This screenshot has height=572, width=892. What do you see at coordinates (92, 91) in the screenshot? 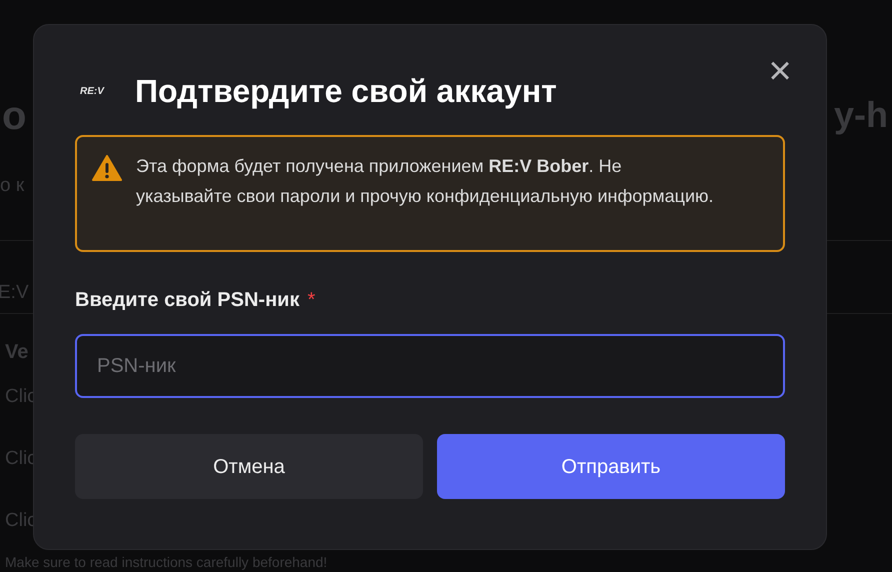
I see `logo: RE:V` at bounding box center [92, 91].